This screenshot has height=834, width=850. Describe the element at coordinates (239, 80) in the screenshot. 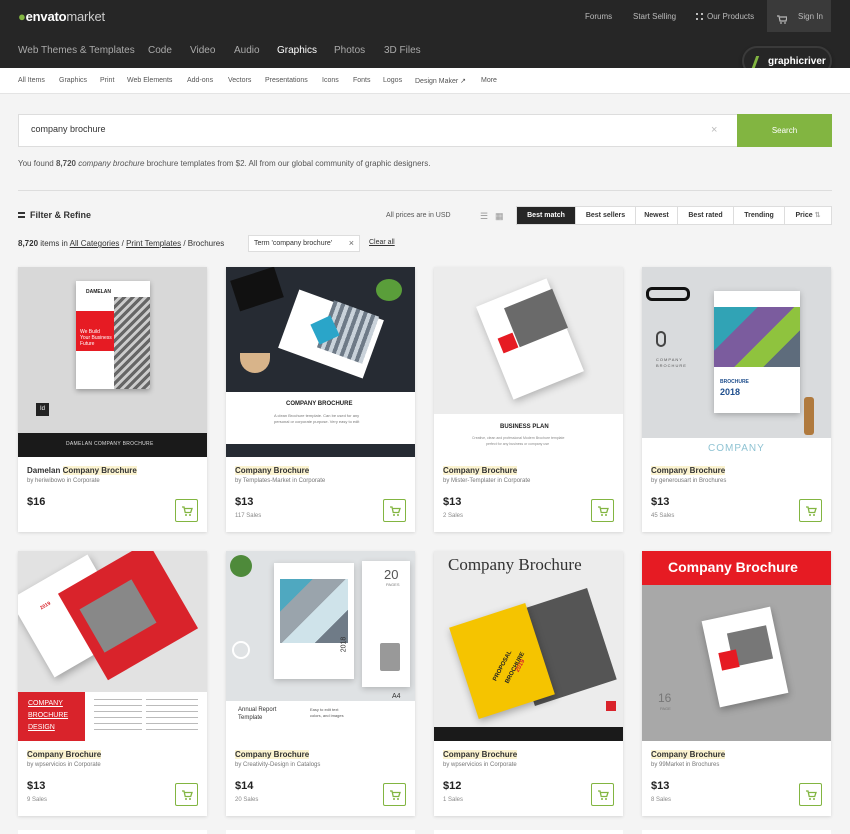

I see `subnav-vectors: Vectors` at that location.